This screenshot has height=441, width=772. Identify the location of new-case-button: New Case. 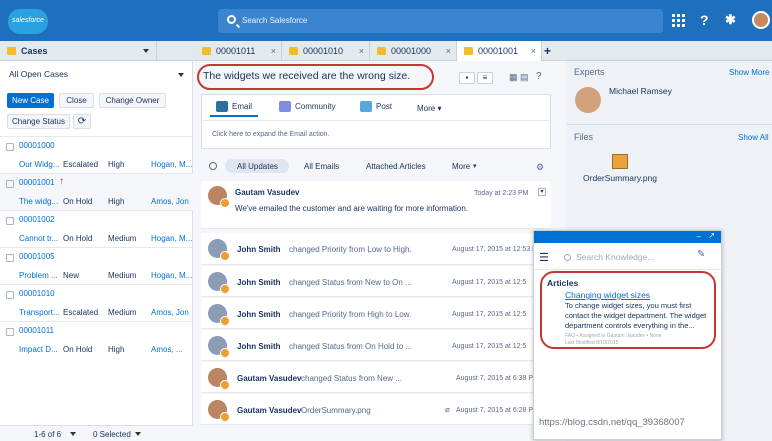
(30, 100).